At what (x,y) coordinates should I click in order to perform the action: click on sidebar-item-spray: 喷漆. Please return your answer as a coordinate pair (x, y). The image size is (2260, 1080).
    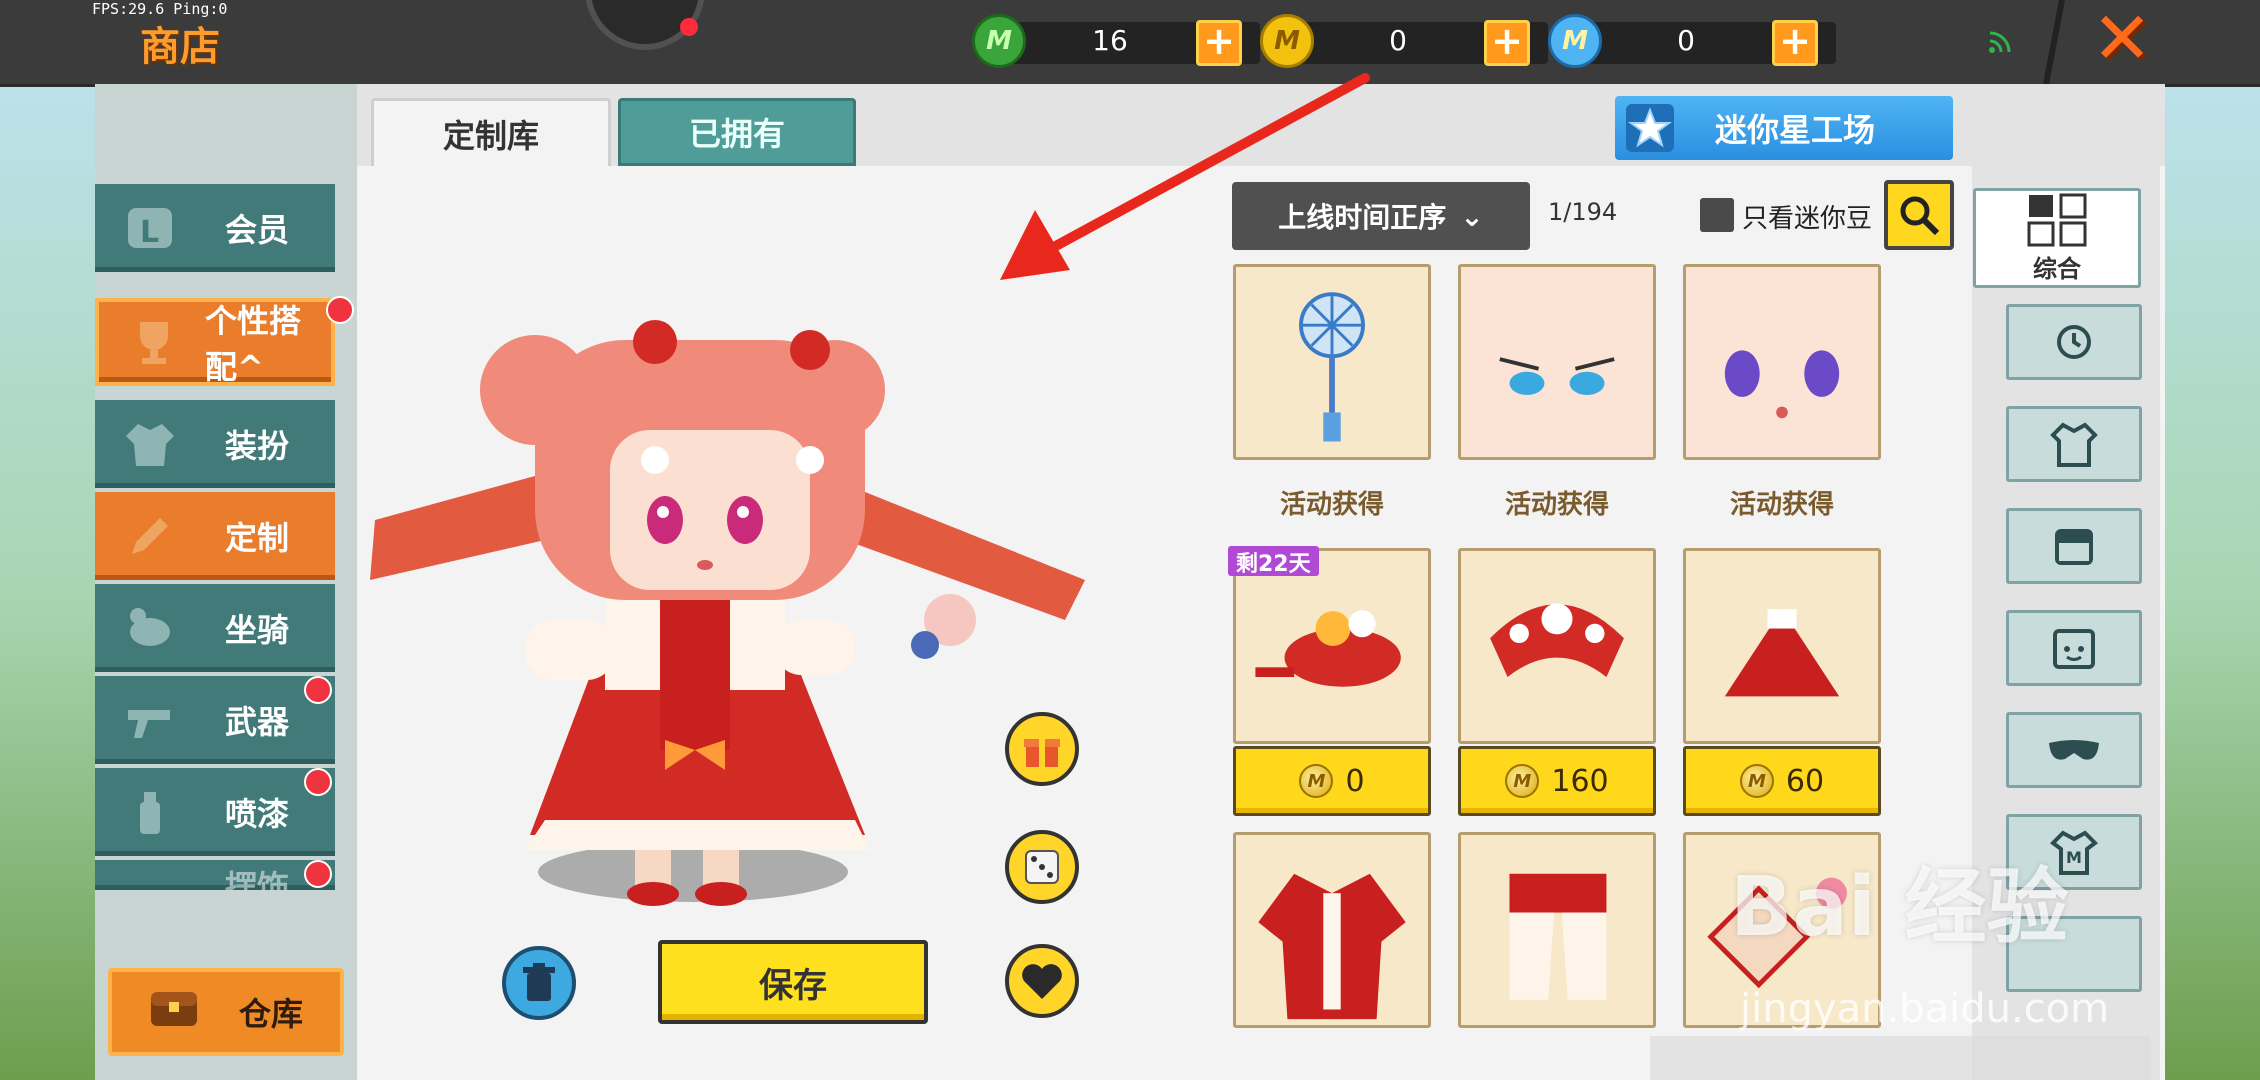
    Looking at the image, I should click on (215, 812).